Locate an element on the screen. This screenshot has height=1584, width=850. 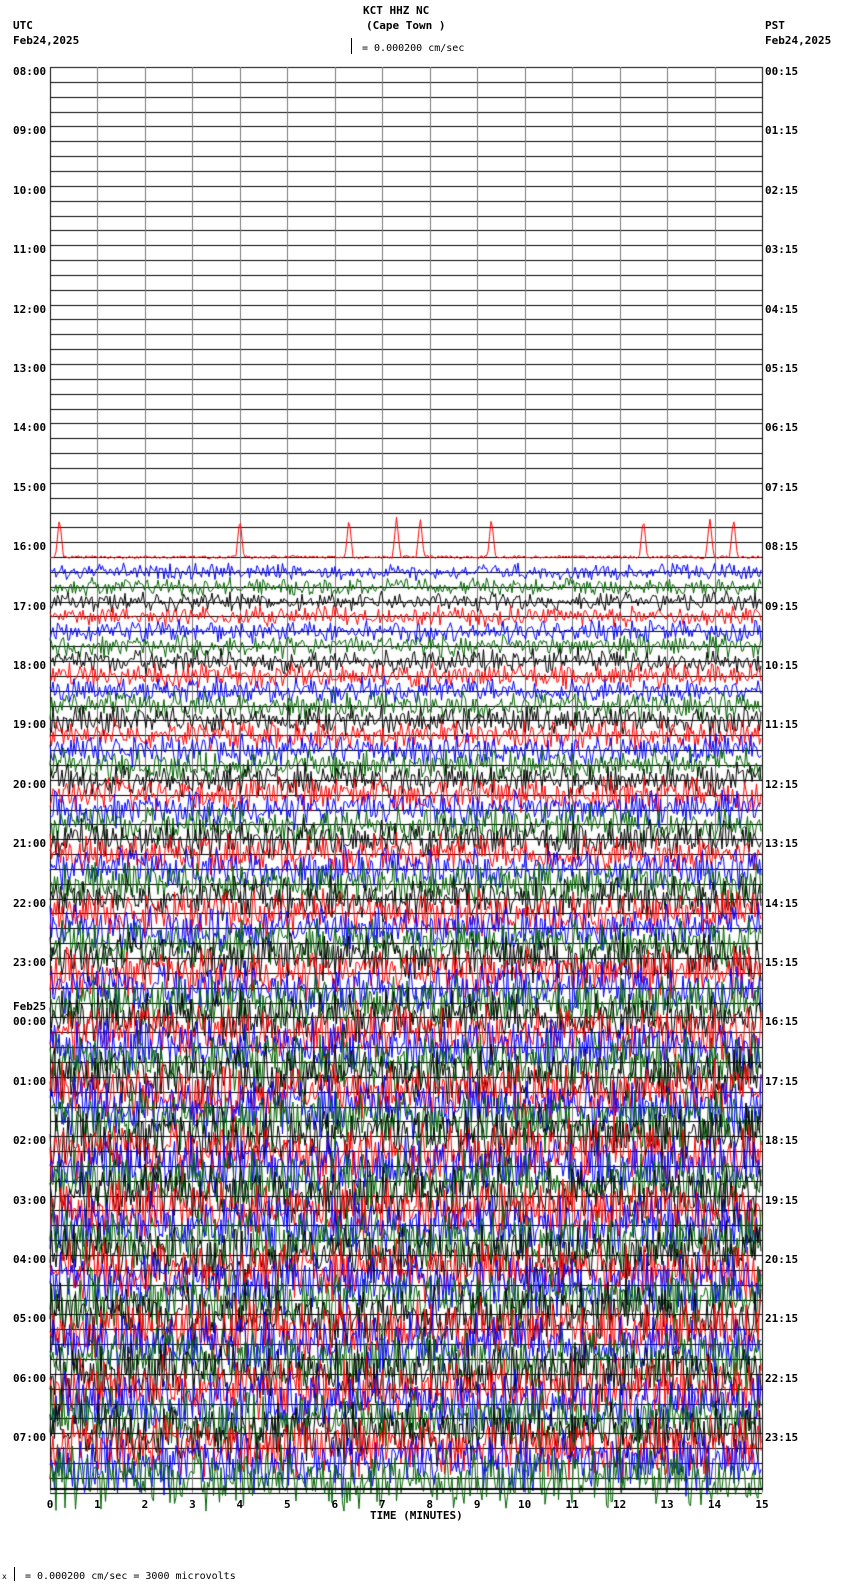
right-timezone: PST is located at coordinates (775, 25).